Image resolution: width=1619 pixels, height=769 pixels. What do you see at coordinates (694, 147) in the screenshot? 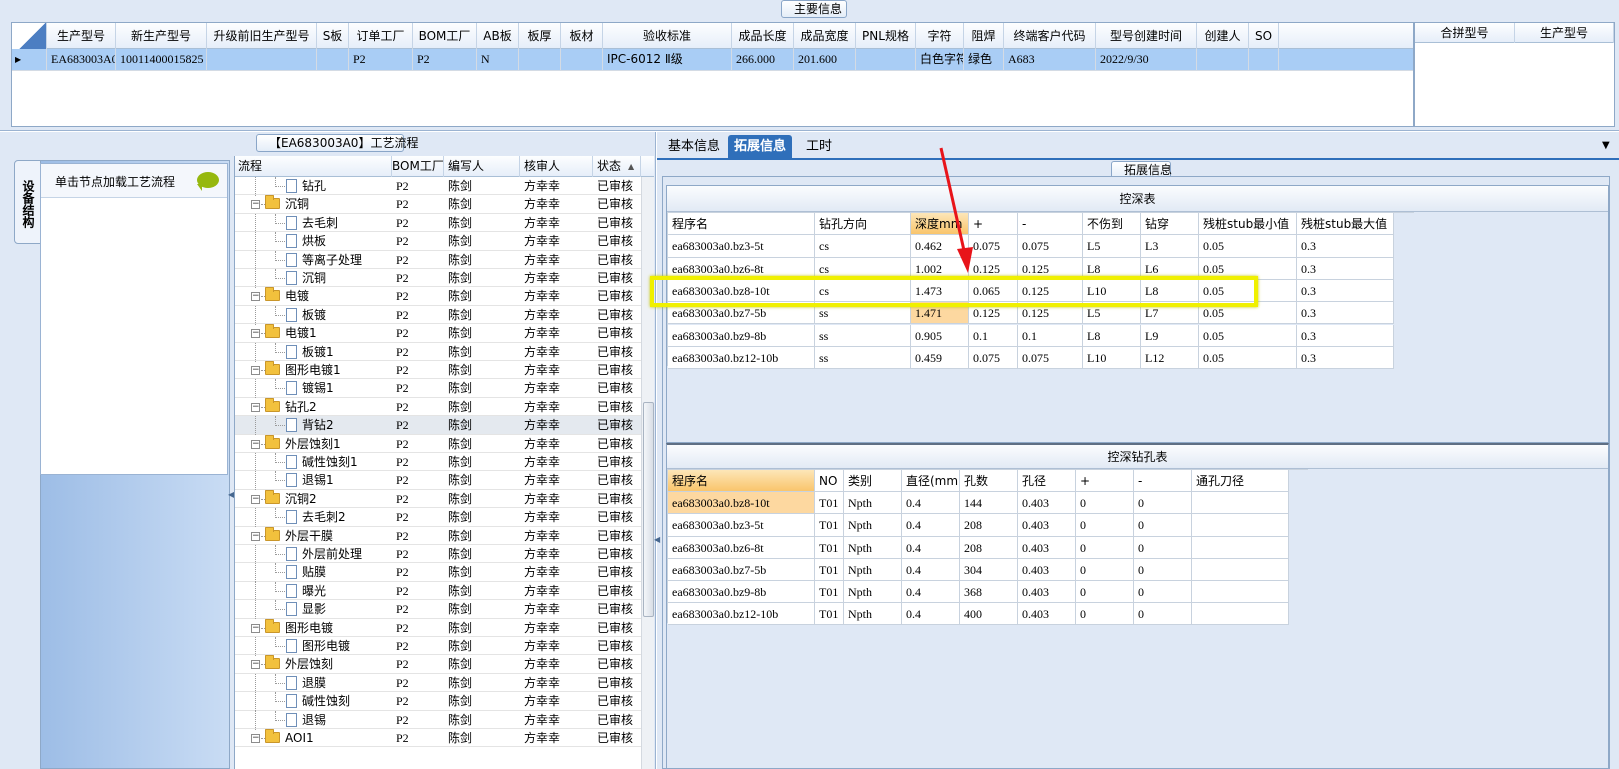
I see `tab-basic-info: 基本信息` at bounding box center [694, 147].